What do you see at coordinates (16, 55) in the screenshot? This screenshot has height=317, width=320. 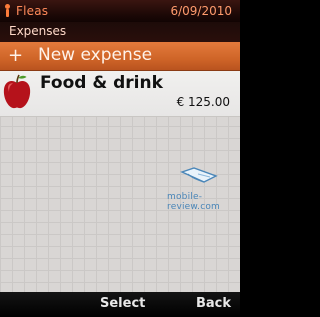 I see `plus-icon: +` at bounding box center [16, 55].